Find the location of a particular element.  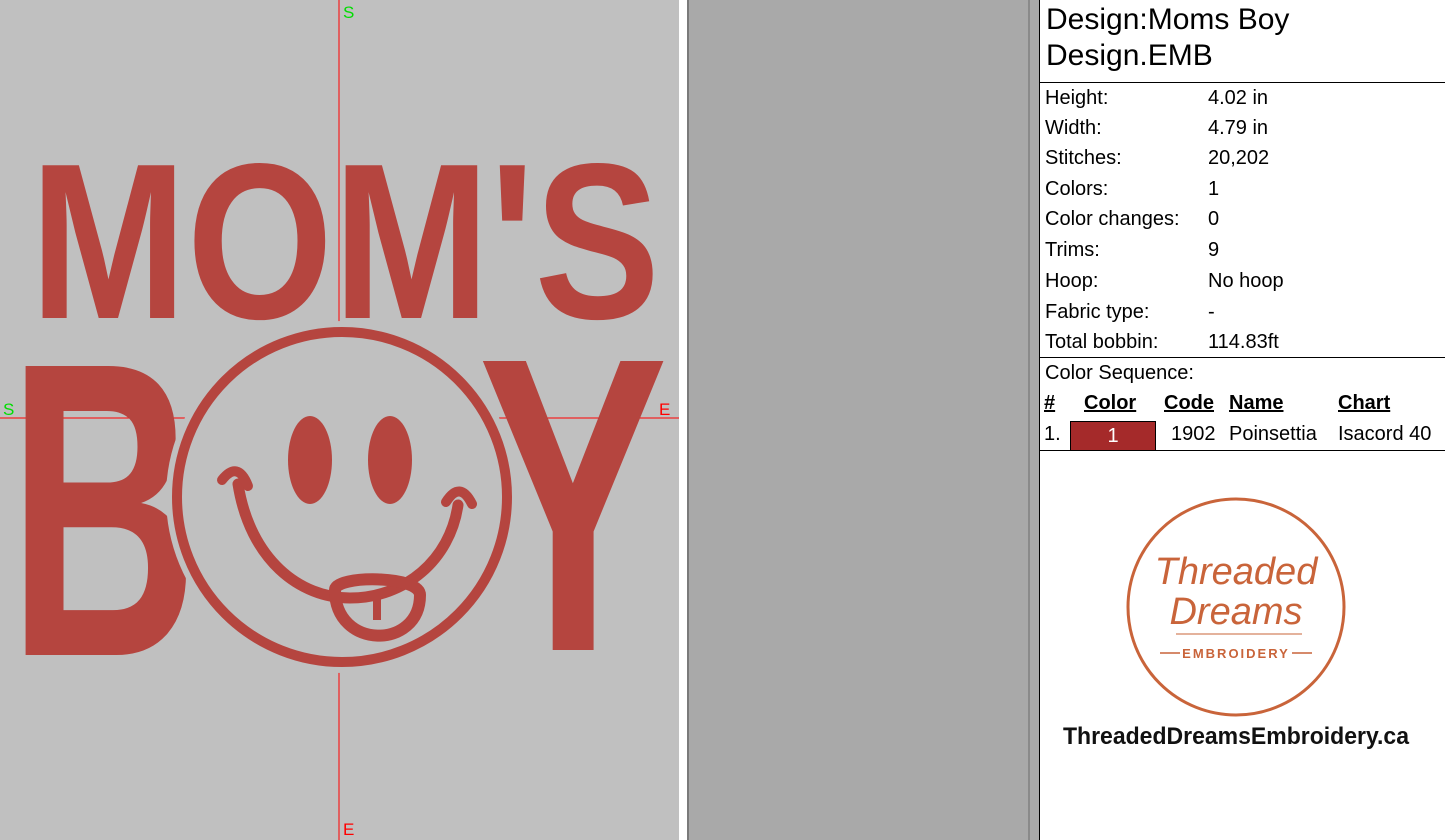

column-header-color: Color is located at coordinates (1110, 403).